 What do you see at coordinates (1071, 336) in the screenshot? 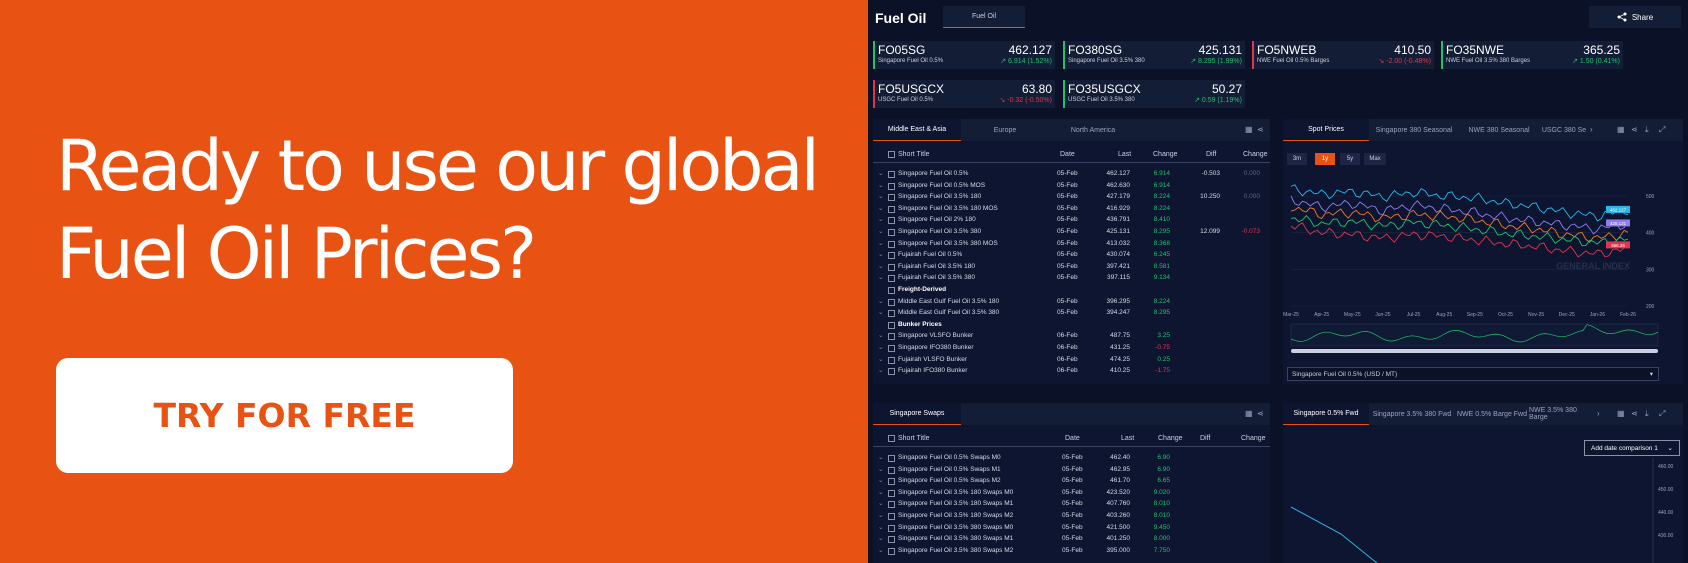
I see `table-row: ⌄ Singapore VLSFO Bunker 06-Feb 487.75 3.25` at bounding box center [1071, 336].